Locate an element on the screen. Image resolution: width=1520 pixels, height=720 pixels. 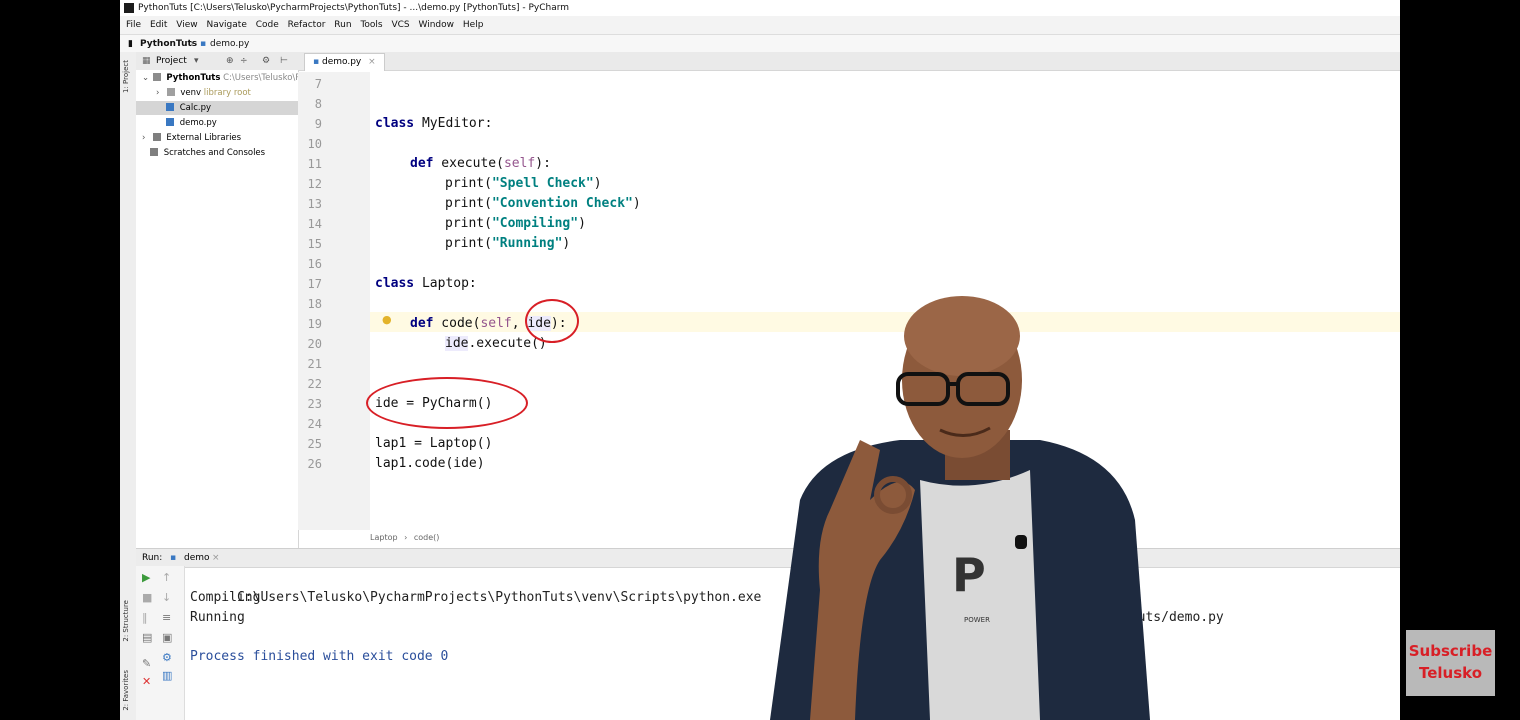
breadcrumb-method: code() is located at coordinates (427, 537).